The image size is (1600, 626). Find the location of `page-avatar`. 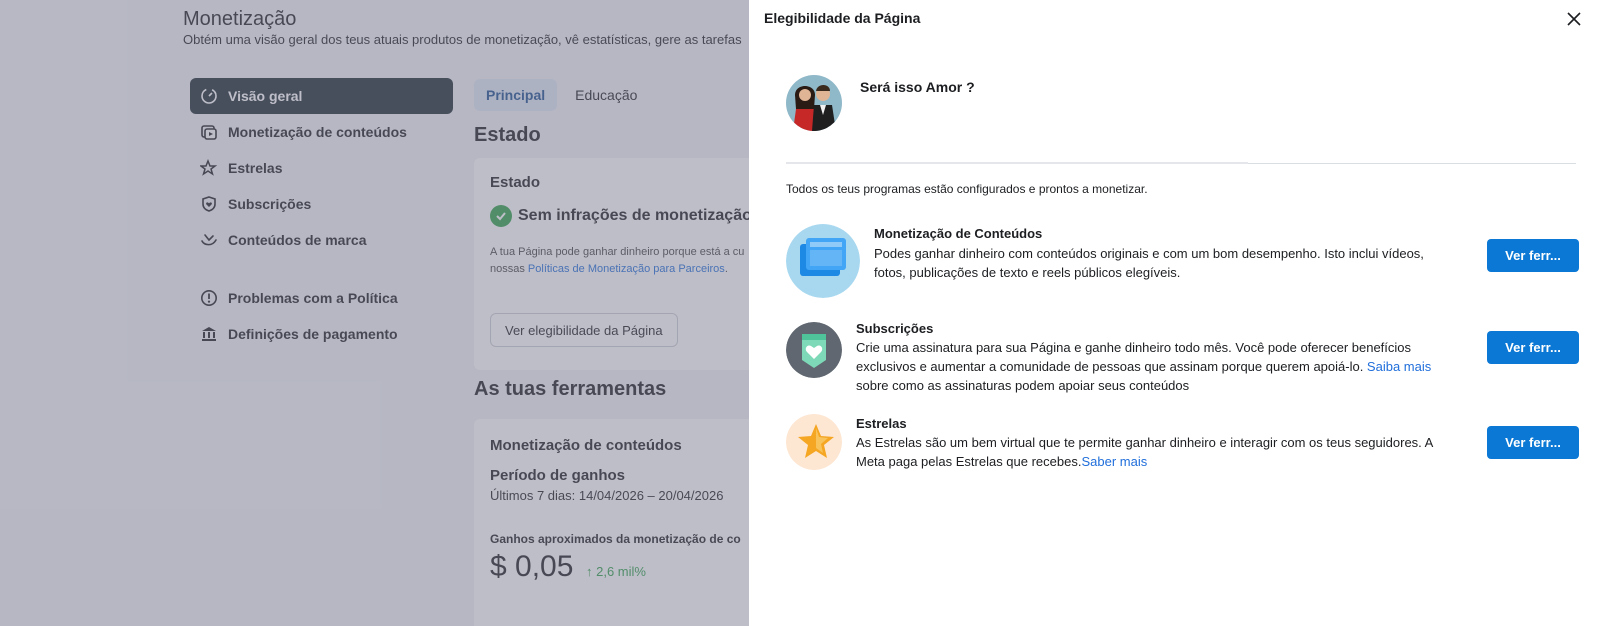

page-avatar is located at coordinates (814, 103).